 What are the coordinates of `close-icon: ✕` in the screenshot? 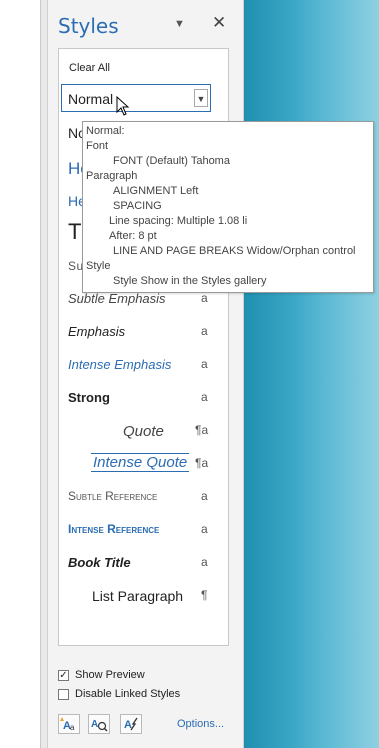 It's located at (219, 23).